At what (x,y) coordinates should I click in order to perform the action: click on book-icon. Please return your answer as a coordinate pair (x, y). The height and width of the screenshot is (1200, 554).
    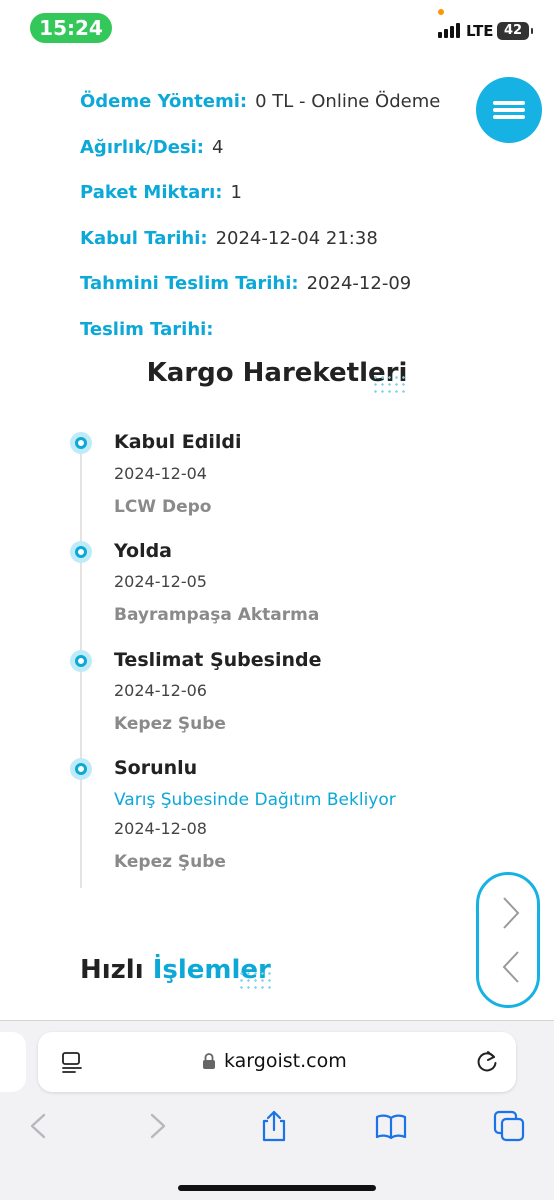
    Looking at the image, I should click on (391, 1126).